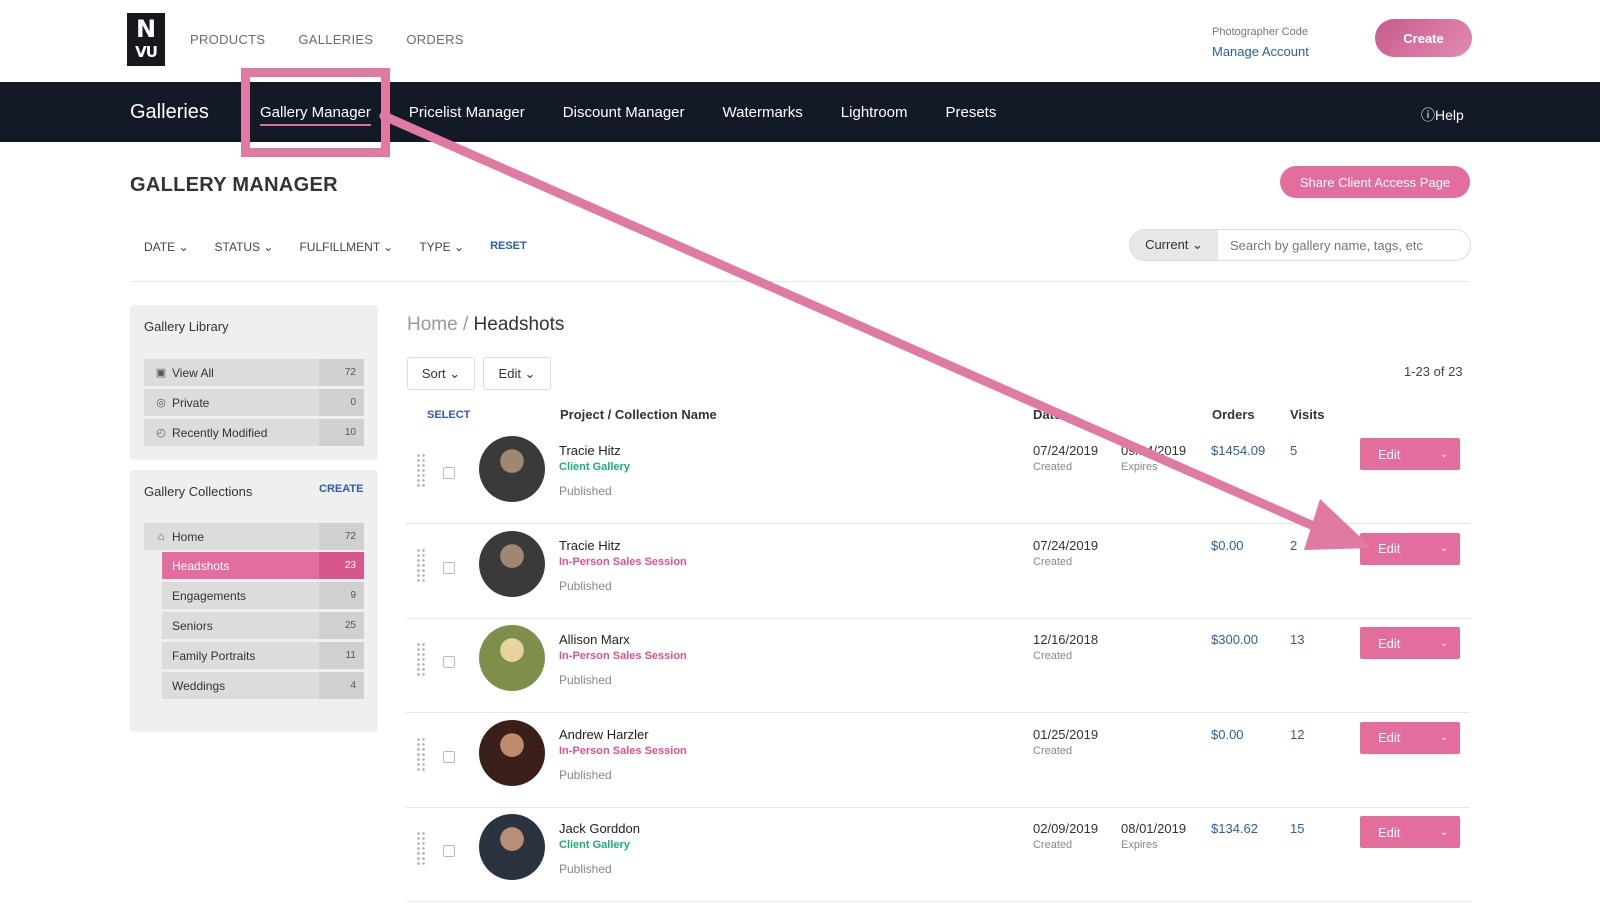 This screenshot has width=1600, height=909. Describe the element at coordinates (263, 595) in the screenshot. I see `collection-item-engagements: Engagements 9` at that location.